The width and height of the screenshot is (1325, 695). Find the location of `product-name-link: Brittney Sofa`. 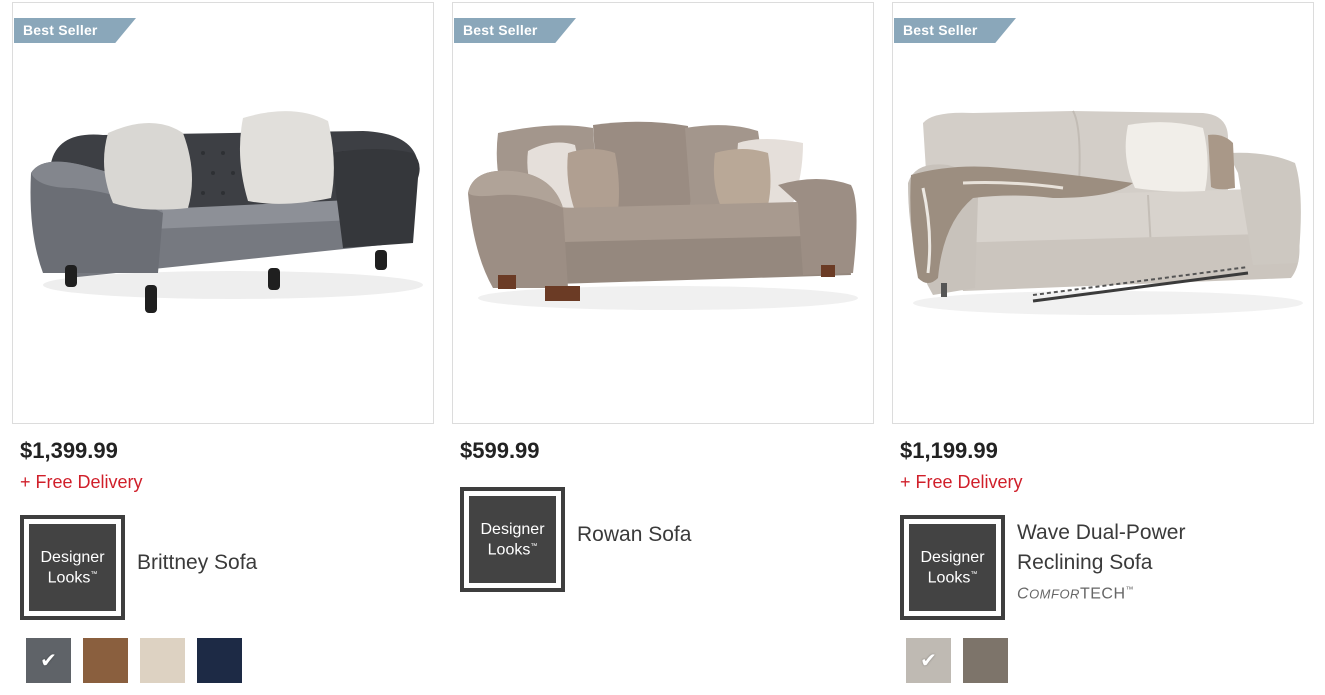

product-name-link: Brittney Sofa is located at coordinates (197, 563).